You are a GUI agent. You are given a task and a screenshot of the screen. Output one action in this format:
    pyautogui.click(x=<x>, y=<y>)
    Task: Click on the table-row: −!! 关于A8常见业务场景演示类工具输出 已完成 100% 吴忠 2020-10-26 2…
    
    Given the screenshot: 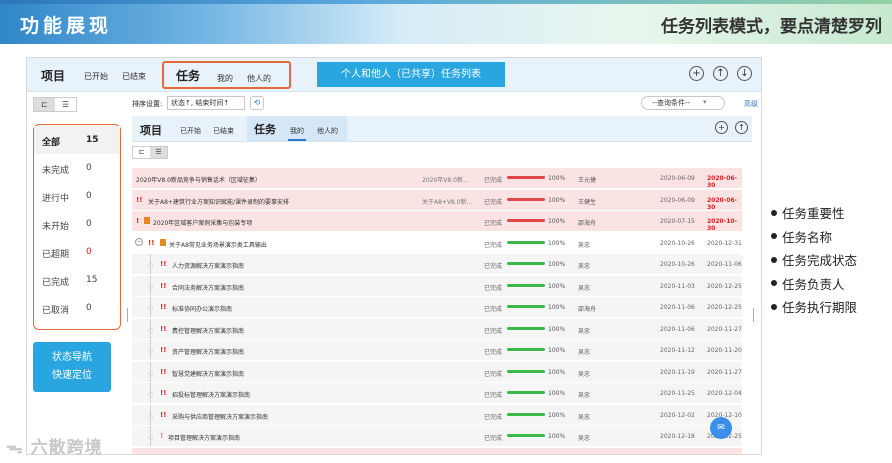 What is the action you would take?
    pyautogui.click(x=437, y=242)
    